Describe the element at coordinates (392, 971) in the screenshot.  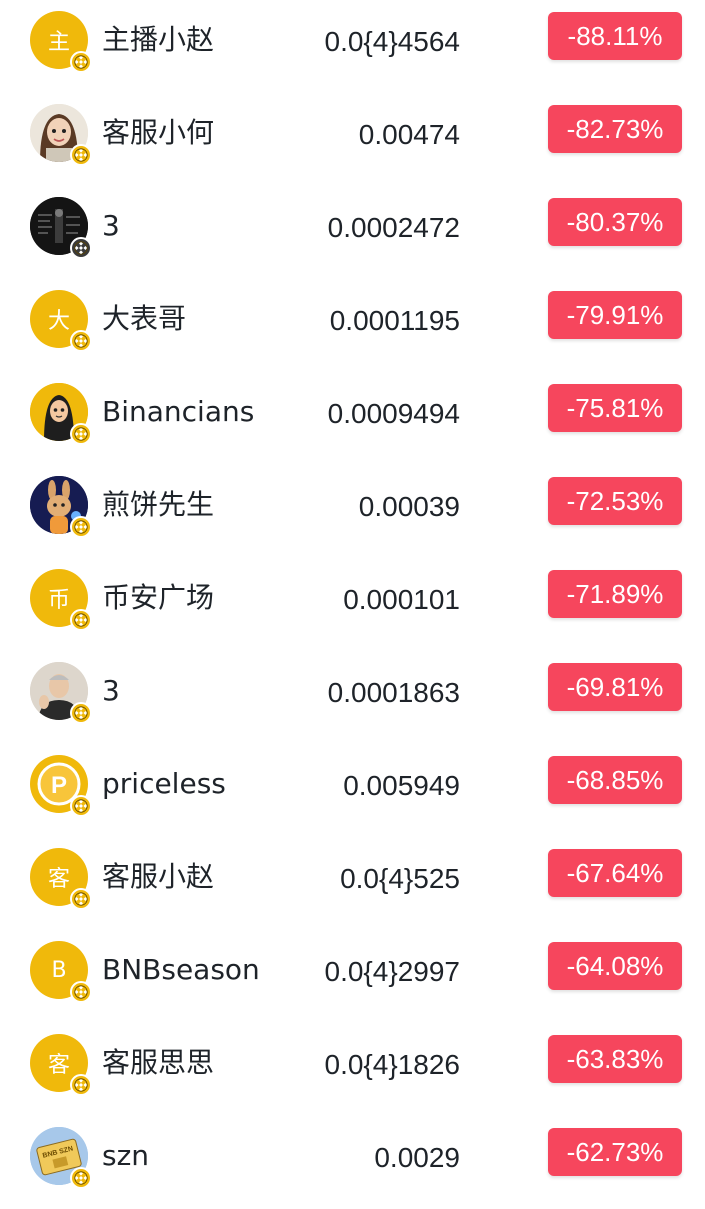
I see `token-price: 0.0{4}2997` at that location.